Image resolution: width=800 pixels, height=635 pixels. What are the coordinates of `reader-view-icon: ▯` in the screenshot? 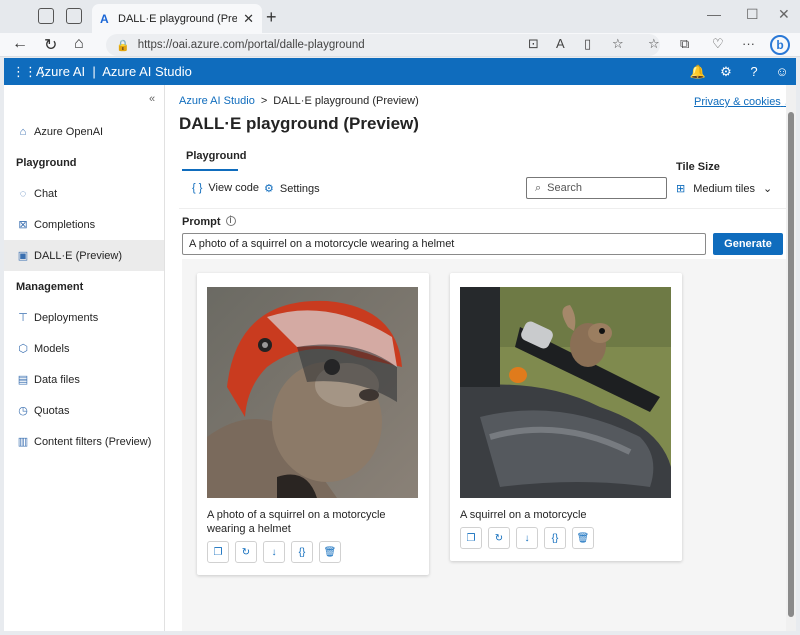 It's located at (587, 44).